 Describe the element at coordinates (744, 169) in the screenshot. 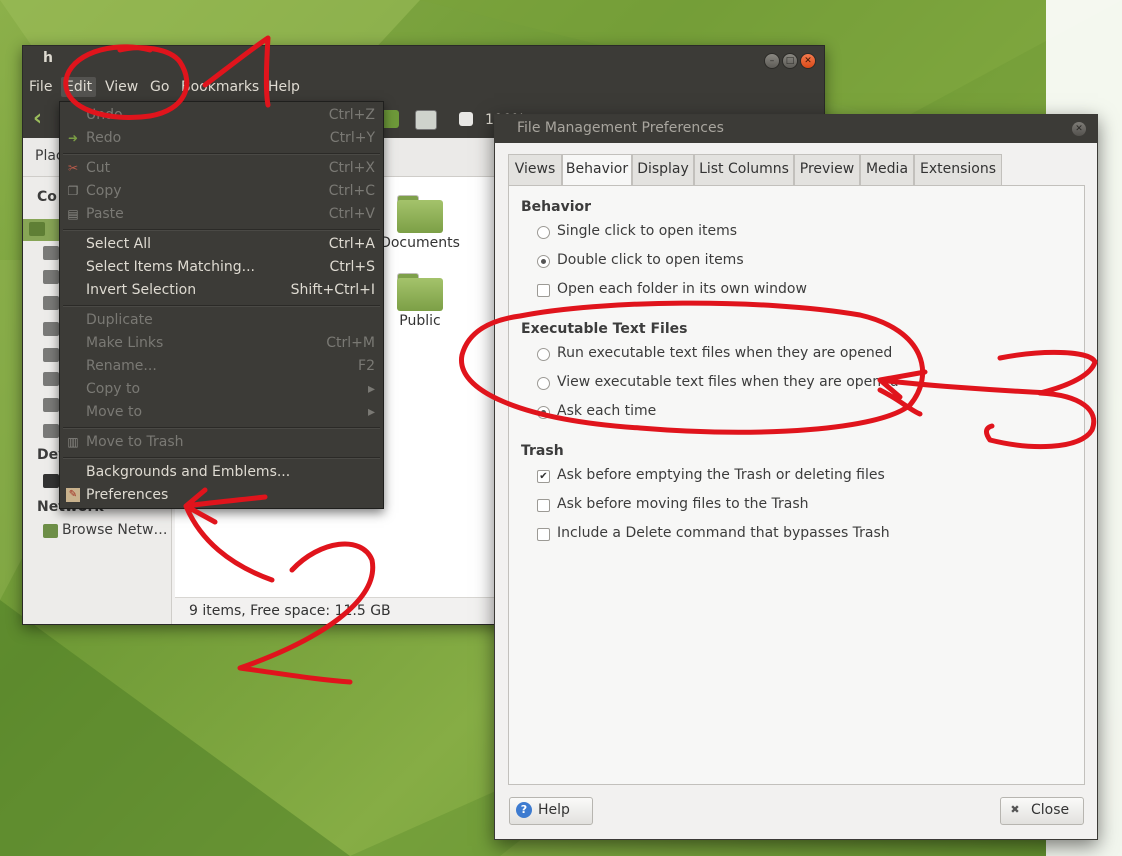

I see `tab-list-columns: List Columns` at that location.